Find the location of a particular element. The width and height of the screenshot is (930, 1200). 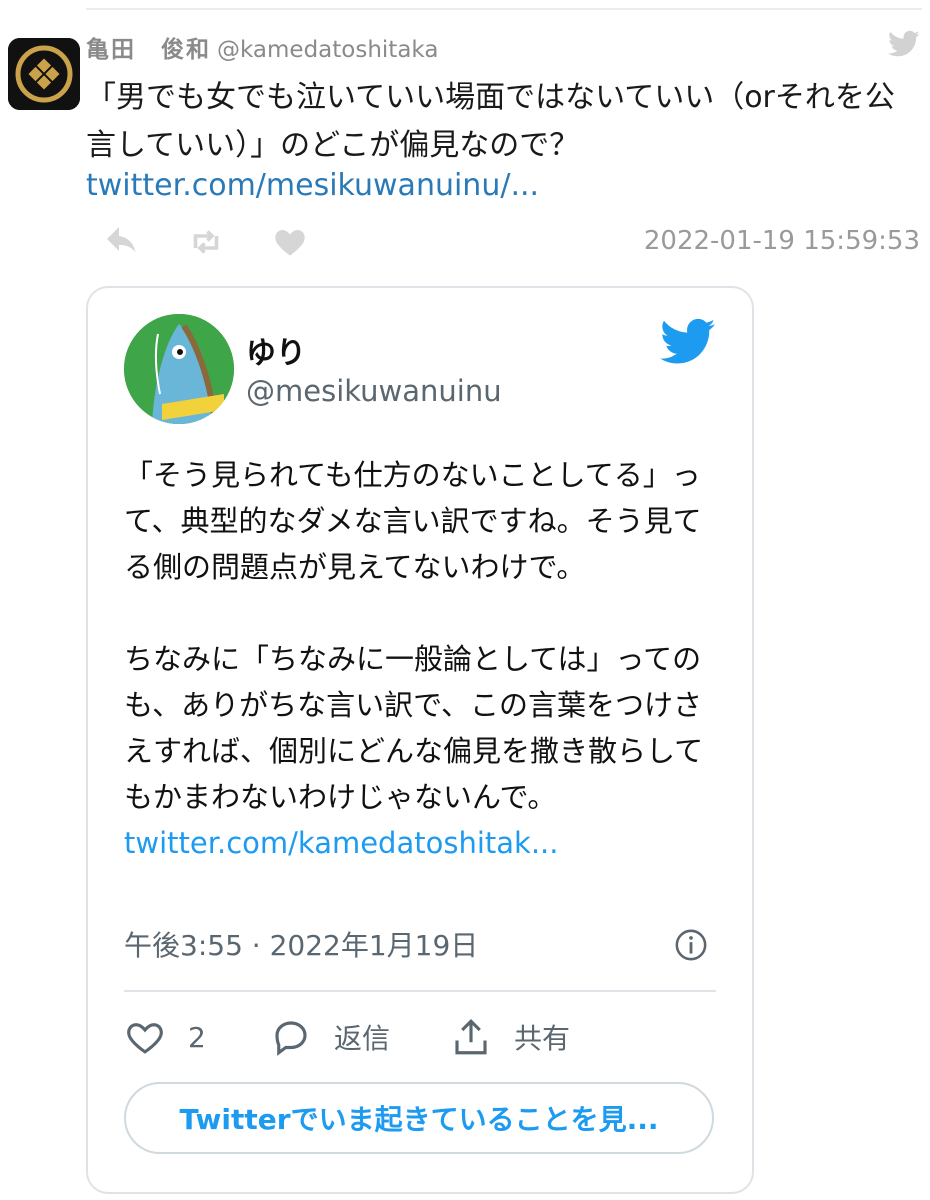

embed-meta: 午後3:55 · 2022年1月19日 is located at coordinates (301, 944).